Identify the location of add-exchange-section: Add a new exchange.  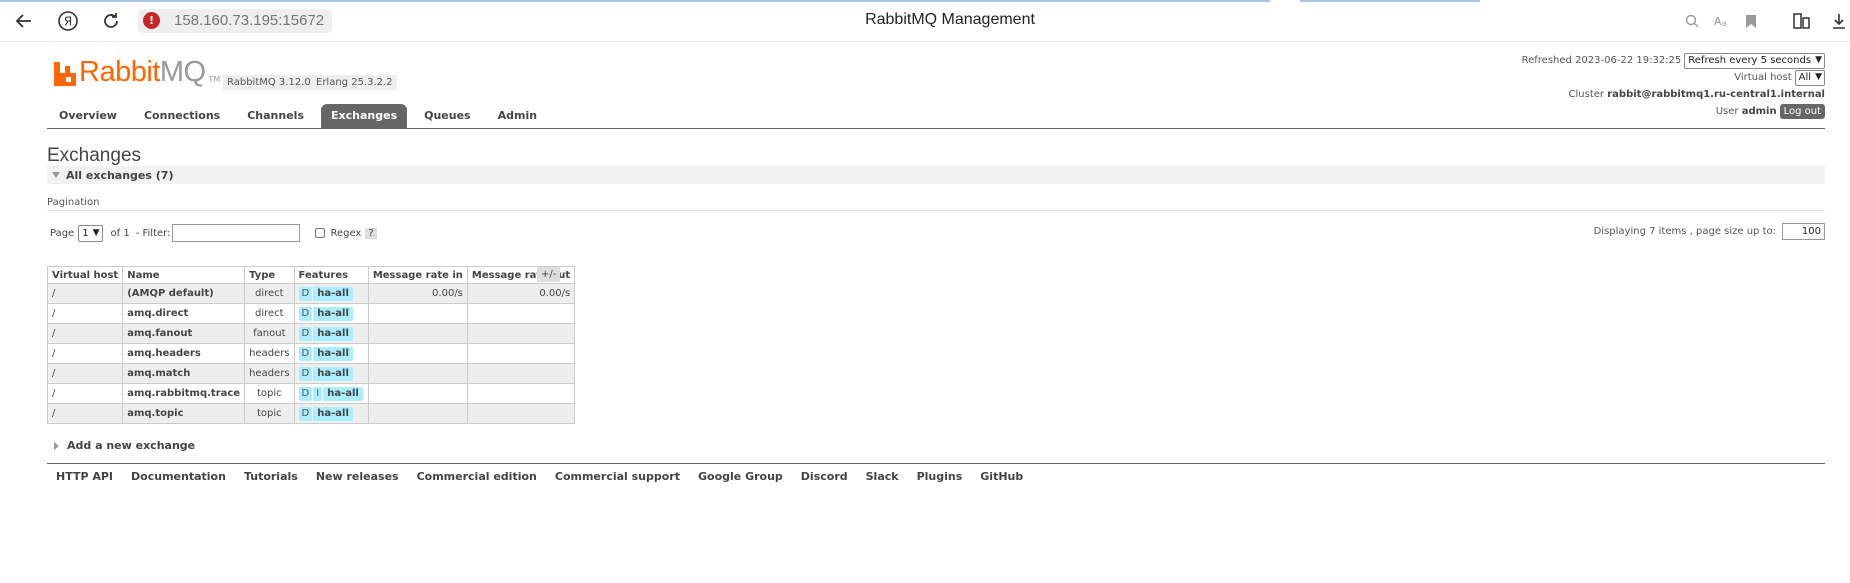
(124, 445).